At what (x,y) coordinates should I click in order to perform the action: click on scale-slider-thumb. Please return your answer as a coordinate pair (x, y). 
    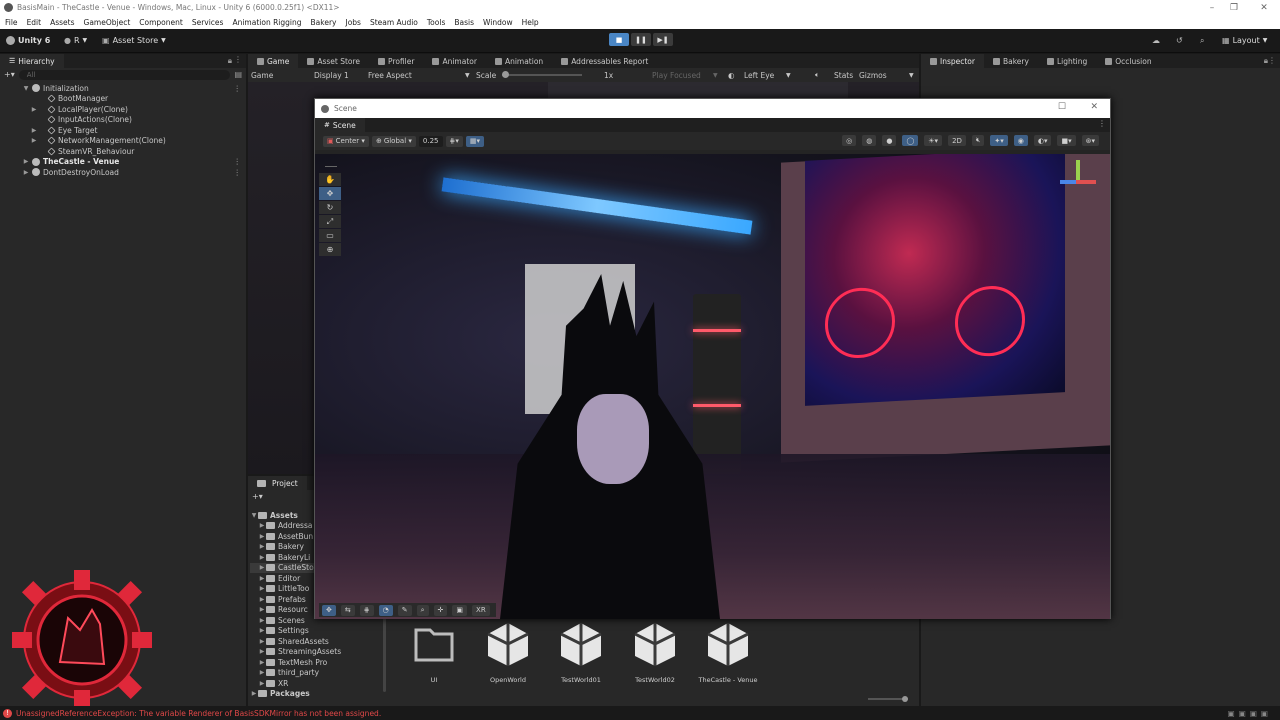
    Looking at the image, I should click on (505, 74).